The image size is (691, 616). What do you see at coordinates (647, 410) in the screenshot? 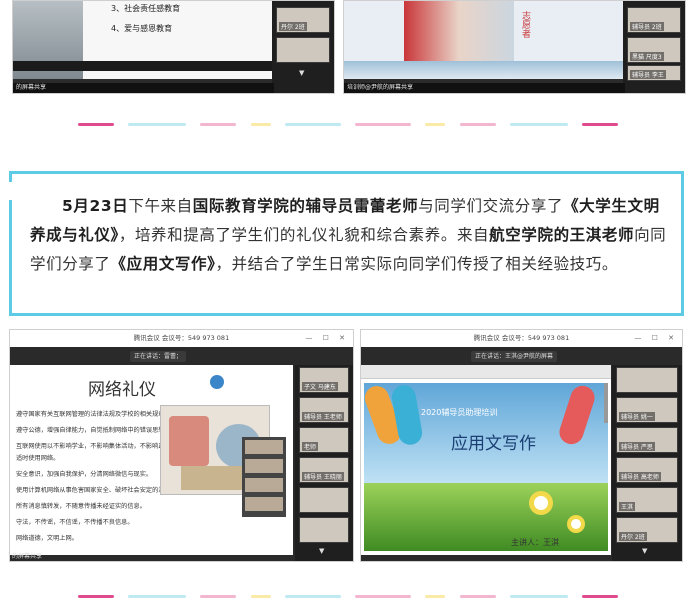
I see `participant-video: 辅导员 姚一` at bounding box center [647, 410].